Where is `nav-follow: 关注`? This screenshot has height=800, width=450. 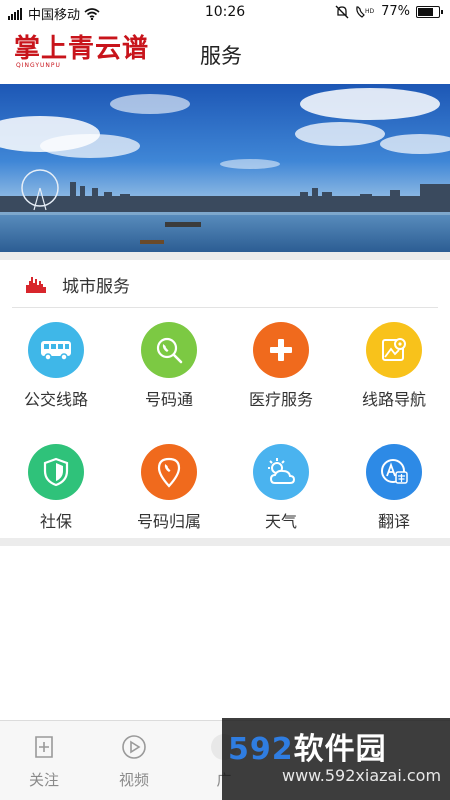
nav-follow: 关注 is located at coordinates (44, 761).